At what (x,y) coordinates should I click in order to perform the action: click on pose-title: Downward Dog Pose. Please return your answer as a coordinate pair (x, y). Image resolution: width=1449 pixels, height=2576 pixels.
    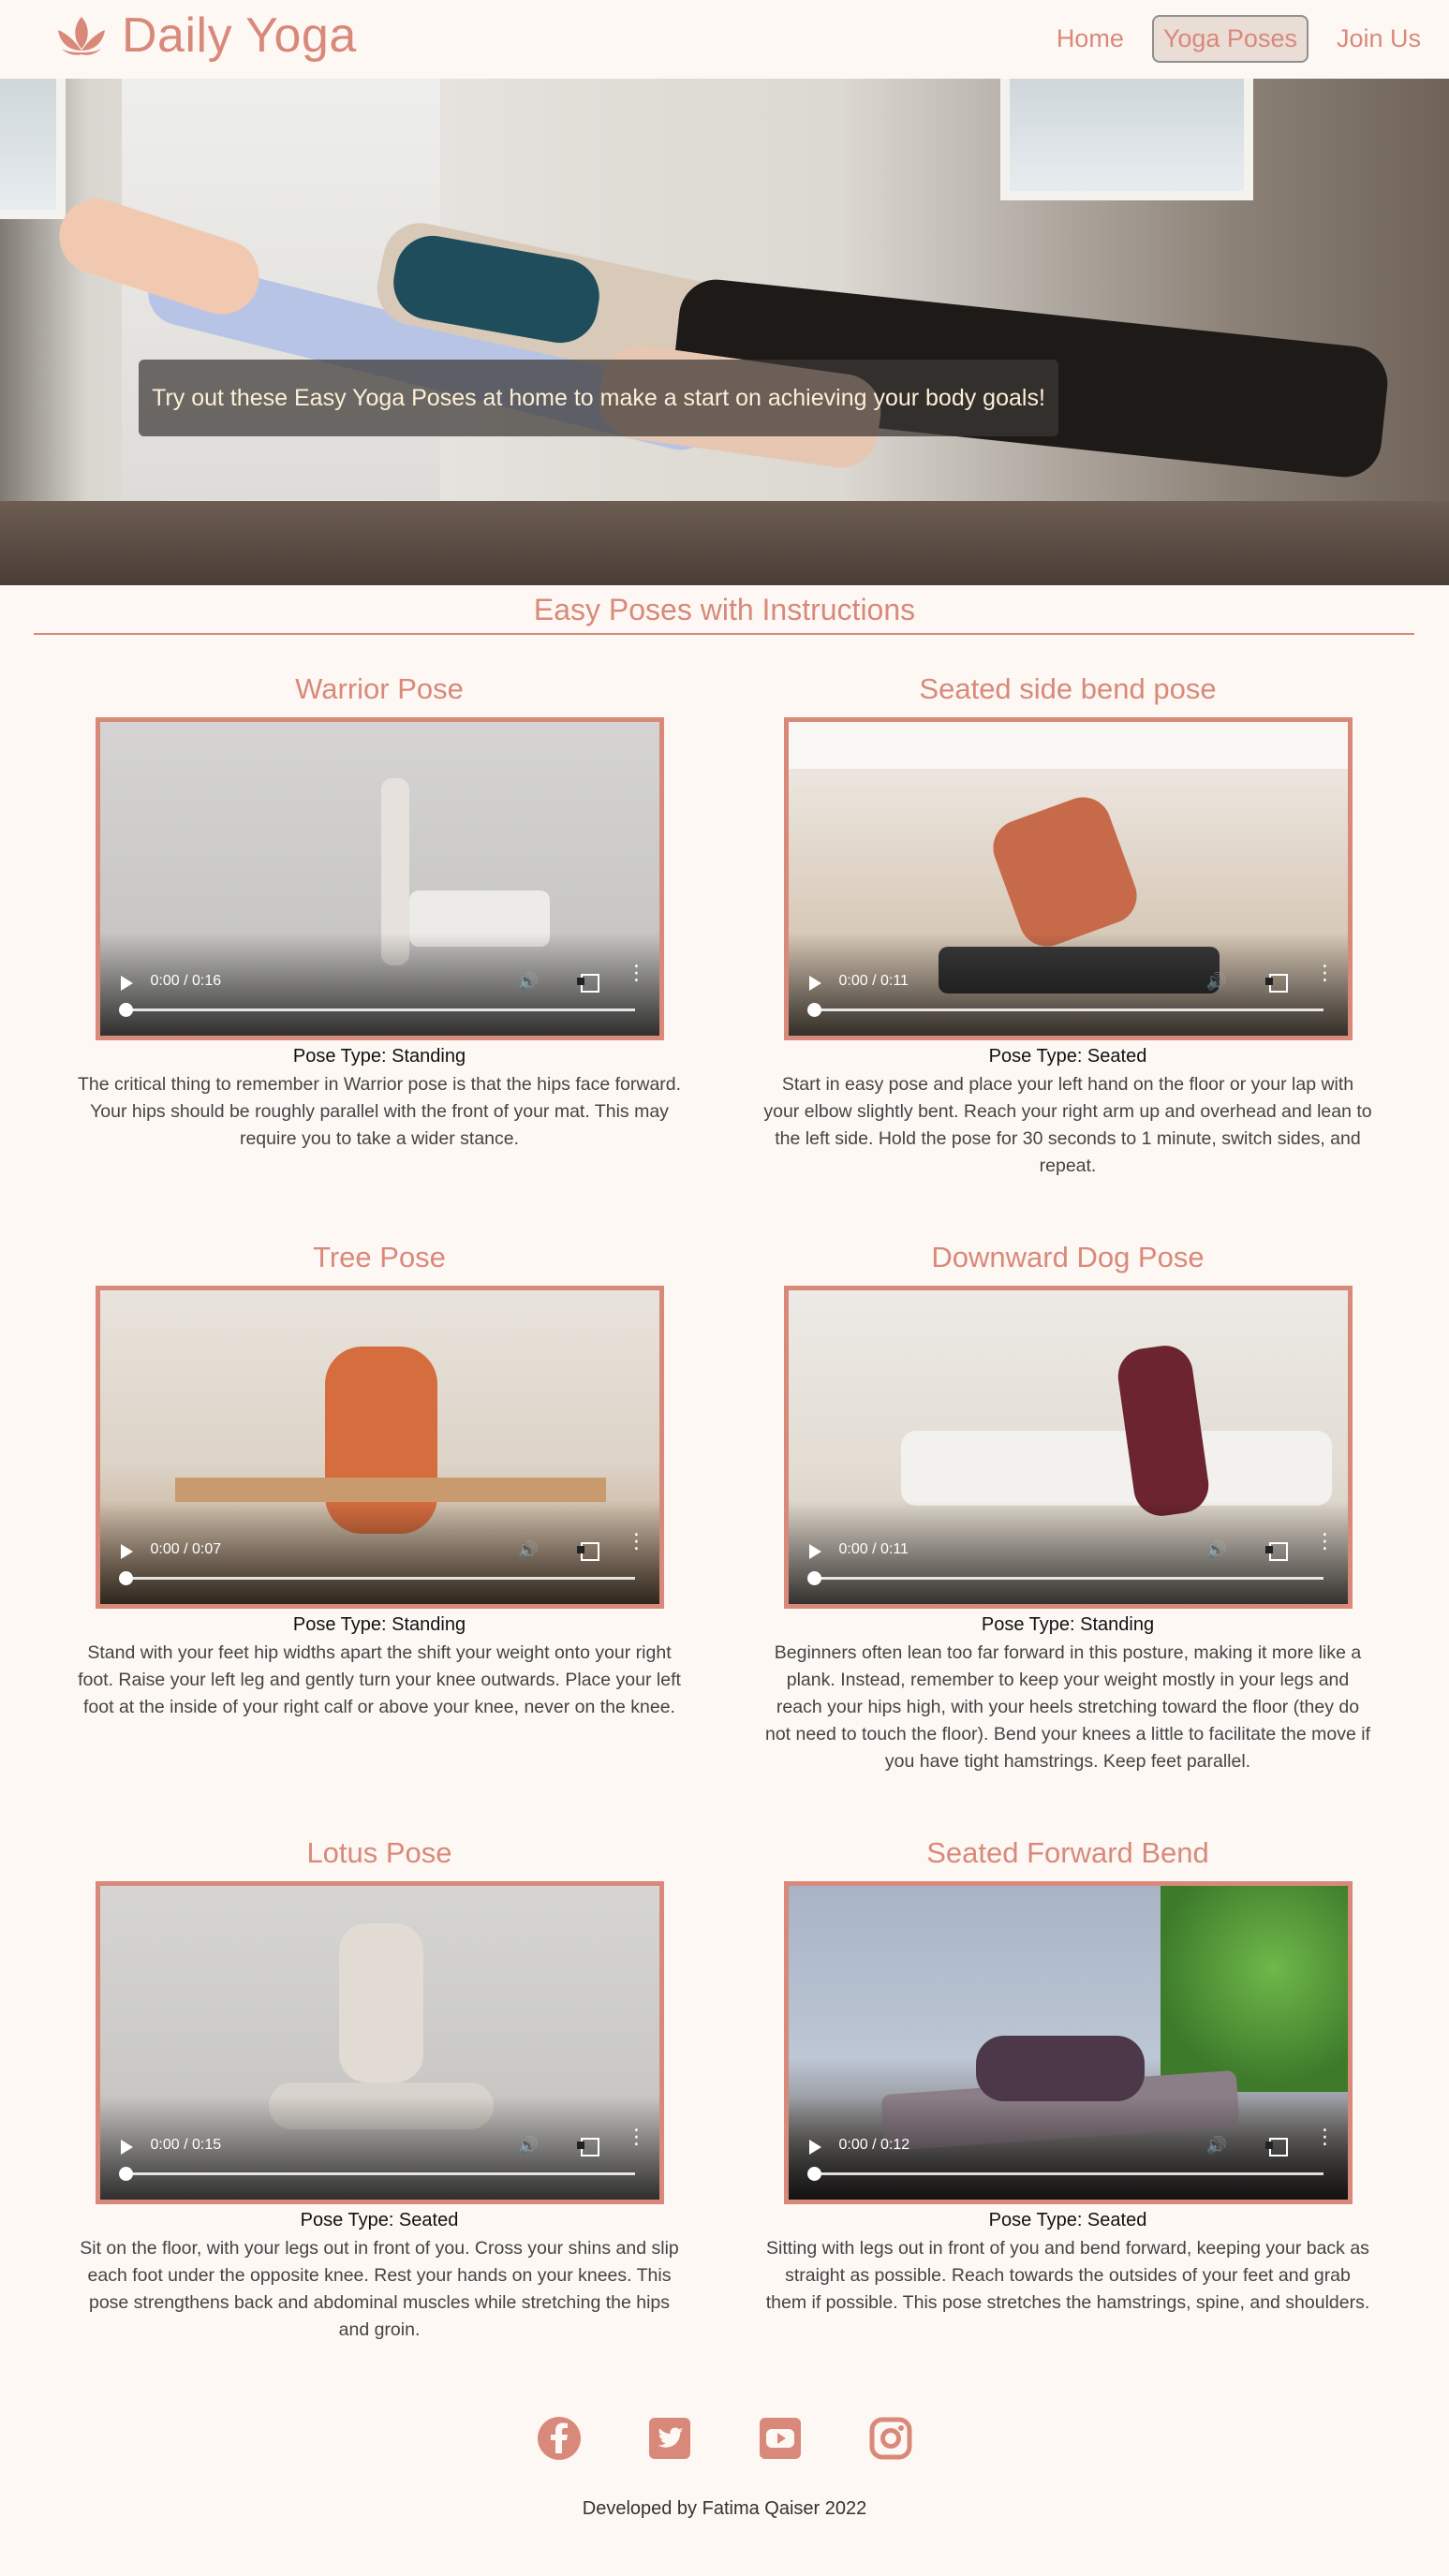
    Looking at the image, I should click on (1068, 1257).